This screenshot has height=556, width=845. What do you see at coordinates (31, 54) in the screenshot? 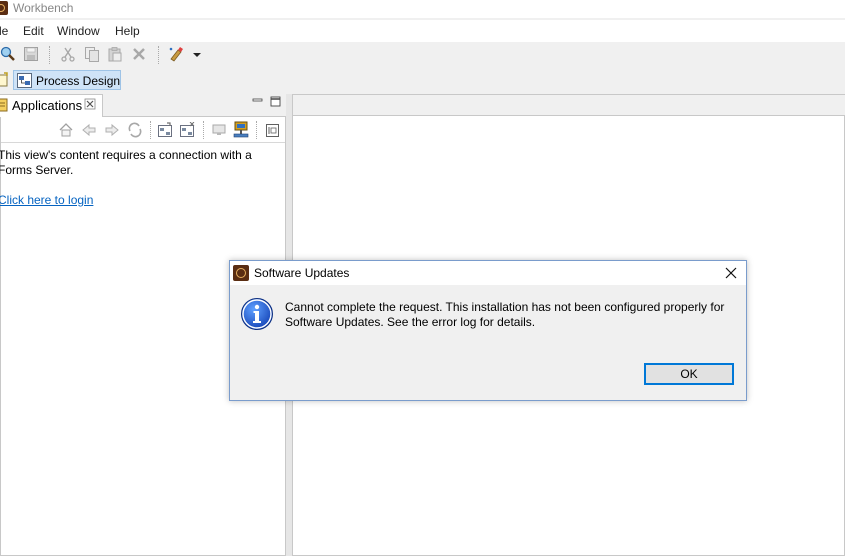
I see `save-icon` at bounding box center [31, 54].